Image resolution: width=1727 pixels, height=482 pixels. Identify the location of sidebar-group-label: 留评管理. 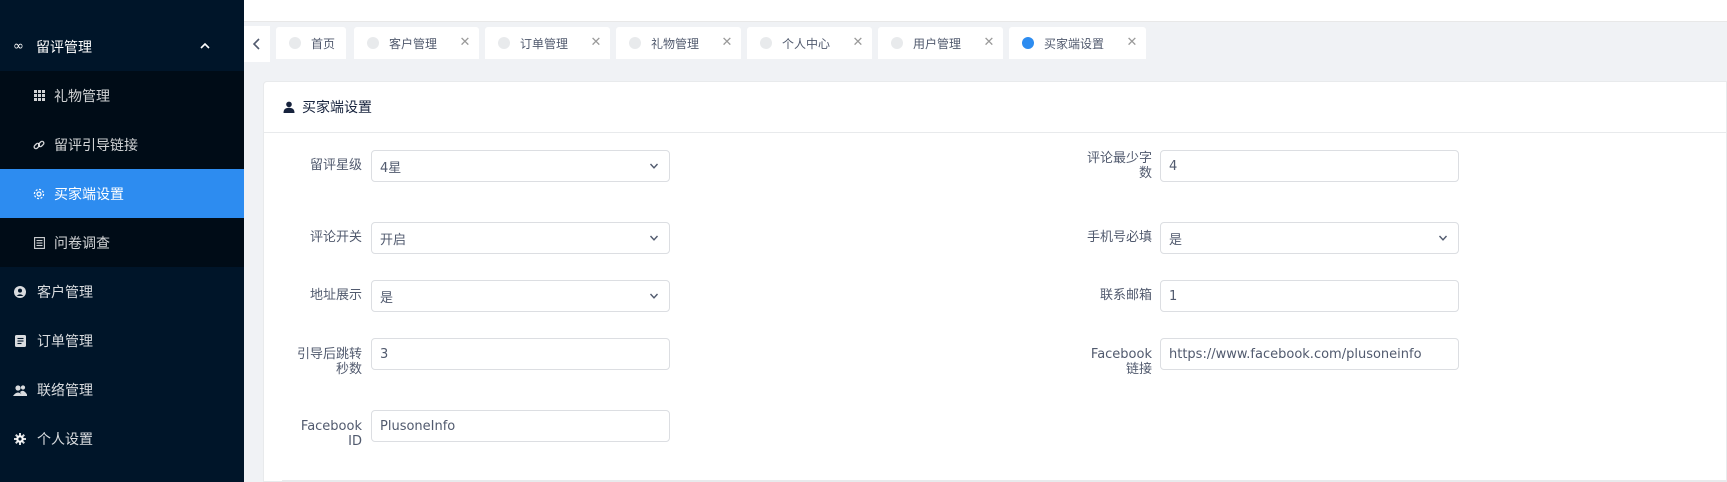
(64, 47).